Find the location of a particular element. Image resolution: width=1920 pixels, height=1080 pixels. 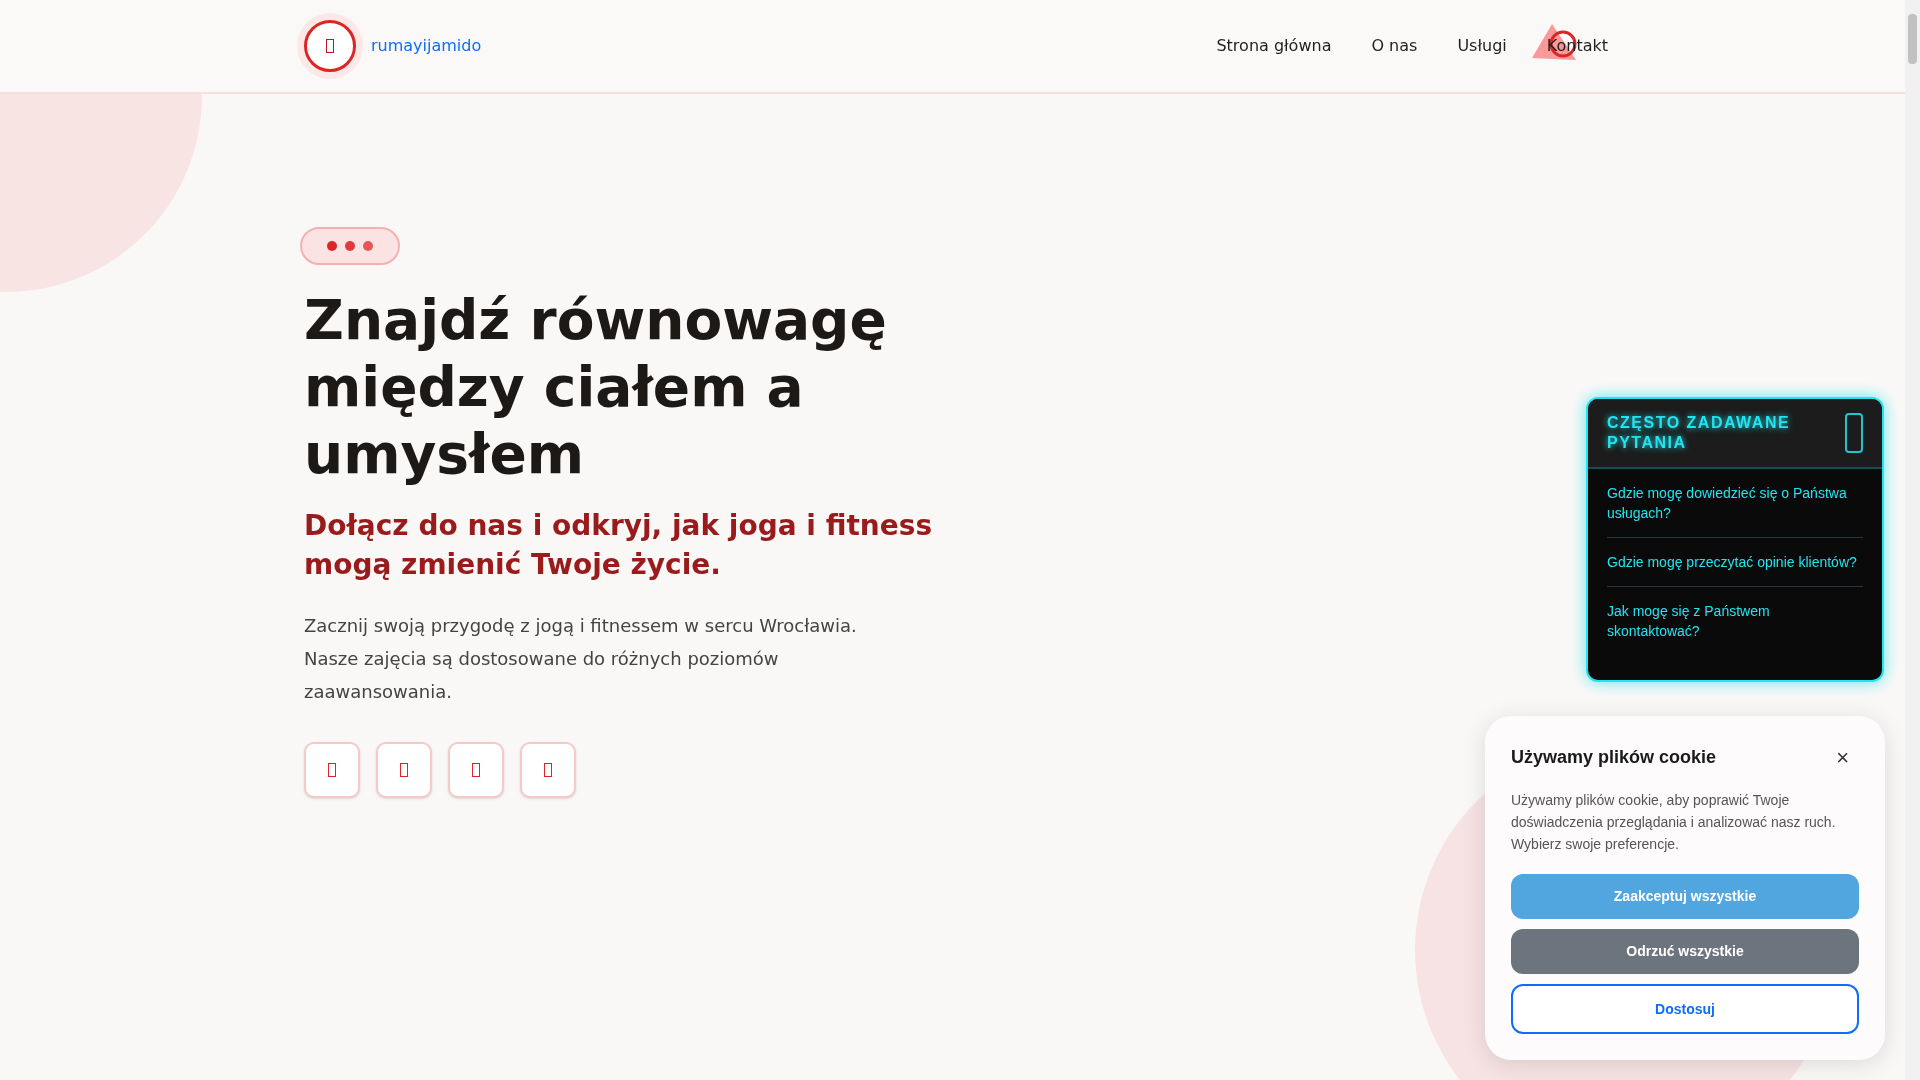

nav-link: O nas is located at coordinates (1394, 46).